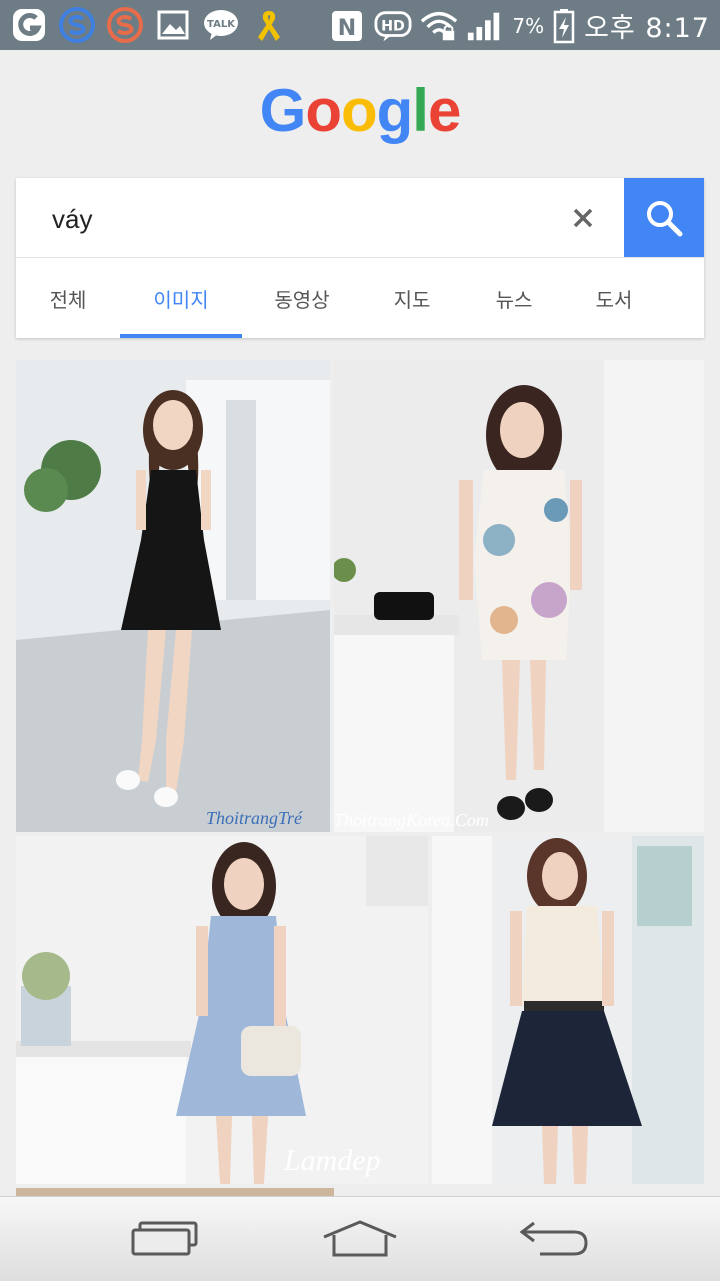  What do you see at coordinates (332, 1160) in the screenshot?
I see `image-watermark: Lamdep` at bounding box center [332, 1160].